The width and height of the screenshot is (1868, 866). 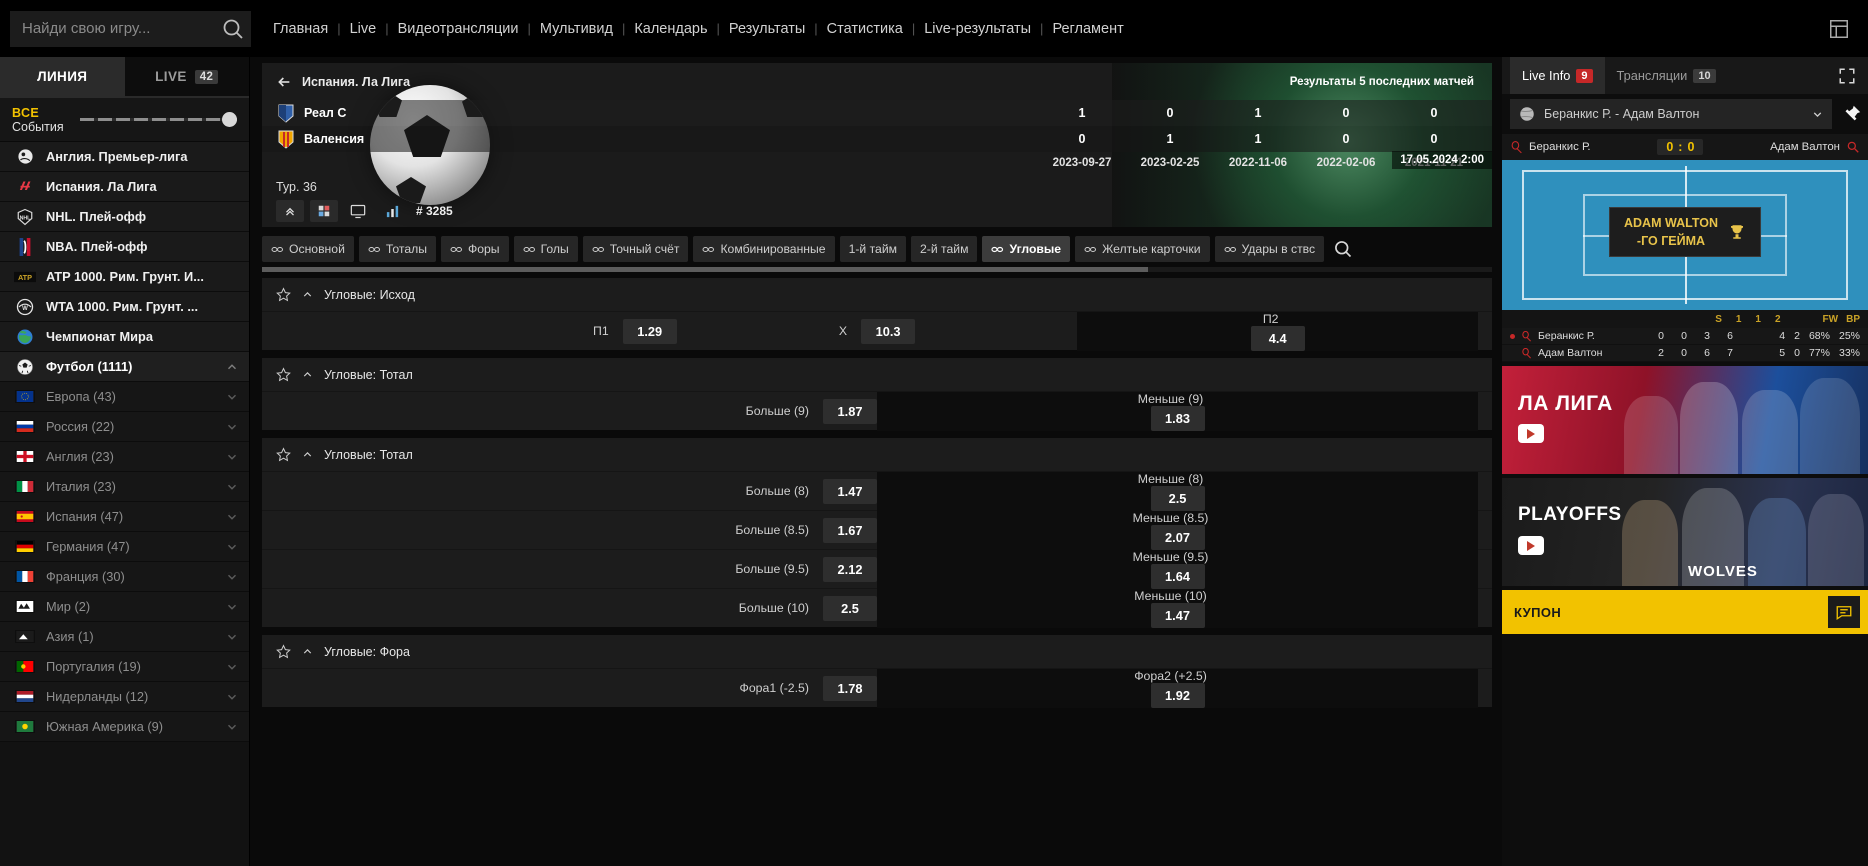 What do you see at coordinates (124, 547) in the screenshot?
I see `sidebar-item-germany: Германия (47)` at bounding box center [124, 547].